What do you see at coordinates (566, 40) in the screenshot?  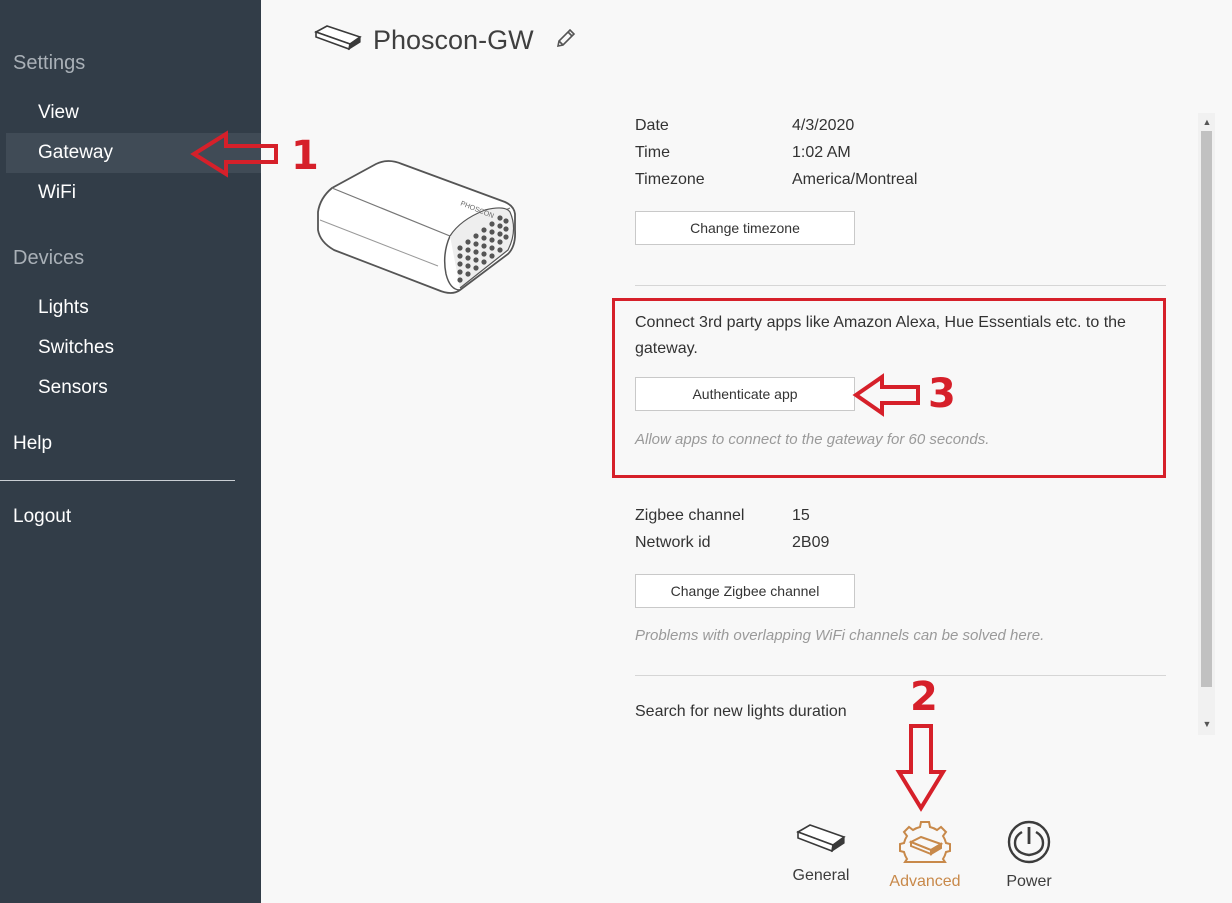 I see `pencil-icon` at bounding box center [566, 40].